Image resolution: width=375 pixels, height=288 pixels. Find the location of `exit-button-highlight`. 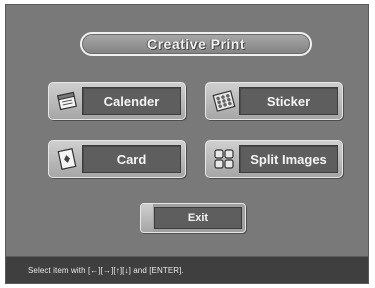

exit-button-highlight is located at coordinates (147, 218).